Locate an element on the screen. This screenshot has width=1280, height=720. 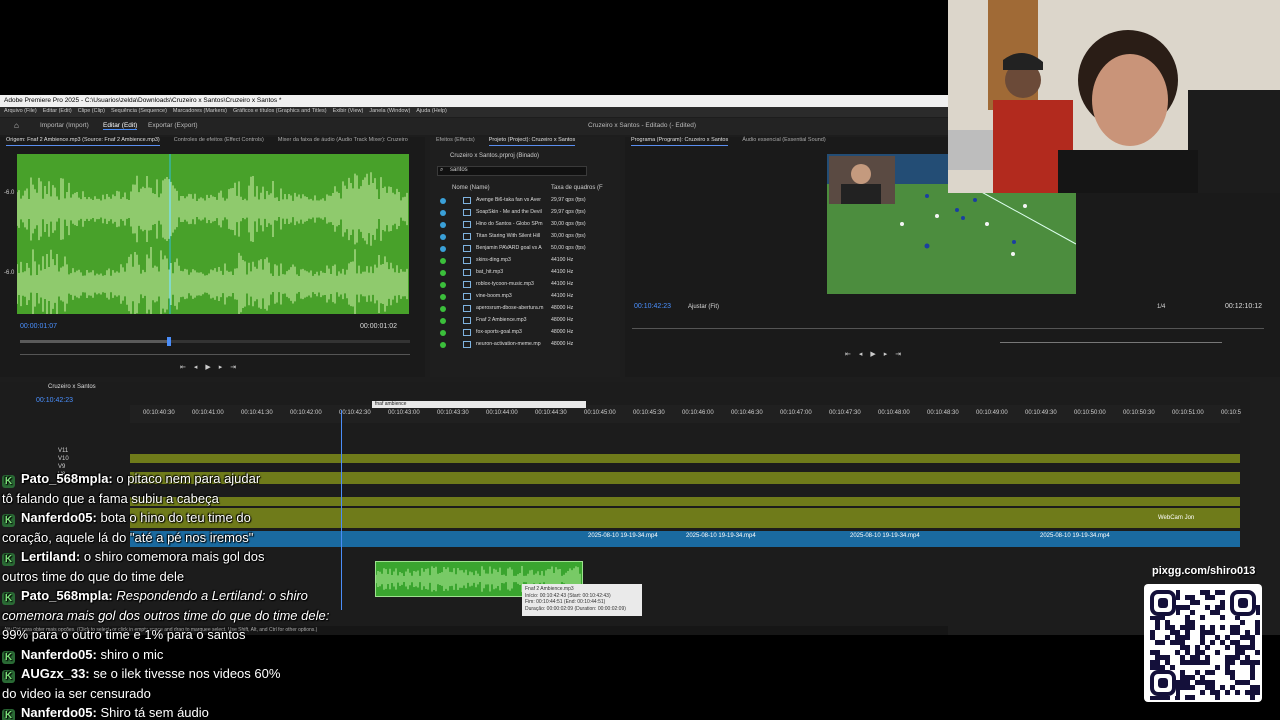
track-header-v11: V11 is located at coordinates (63, 451).